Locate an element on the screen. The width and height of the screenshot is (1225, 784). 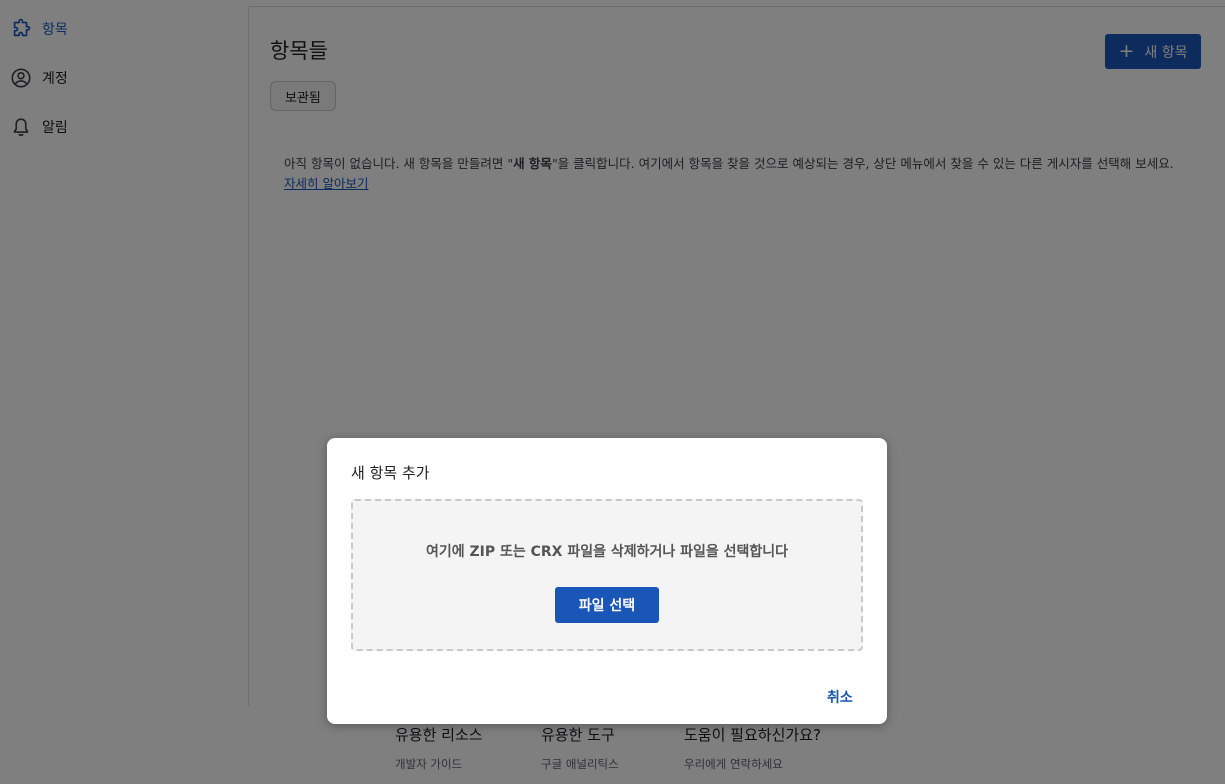
cancel-button: 취소 is located at coordinates (840, 697).